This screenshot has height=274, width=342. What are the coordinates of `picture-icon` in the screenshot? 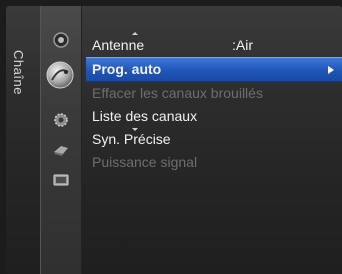 It's located at (61, 40).